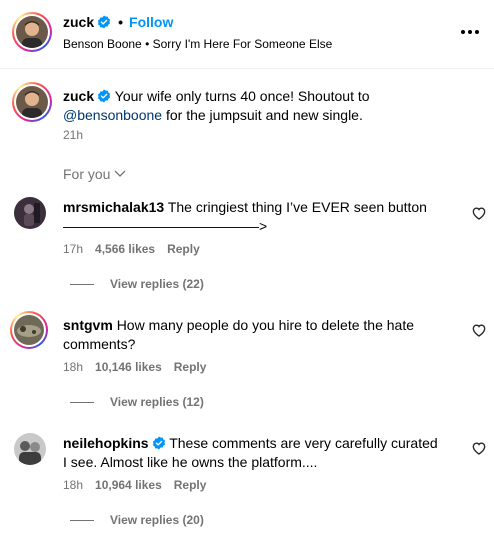 This screenshot has height=542, width=494. I want to click on comment-username: sntgvm, so click(88, 325).